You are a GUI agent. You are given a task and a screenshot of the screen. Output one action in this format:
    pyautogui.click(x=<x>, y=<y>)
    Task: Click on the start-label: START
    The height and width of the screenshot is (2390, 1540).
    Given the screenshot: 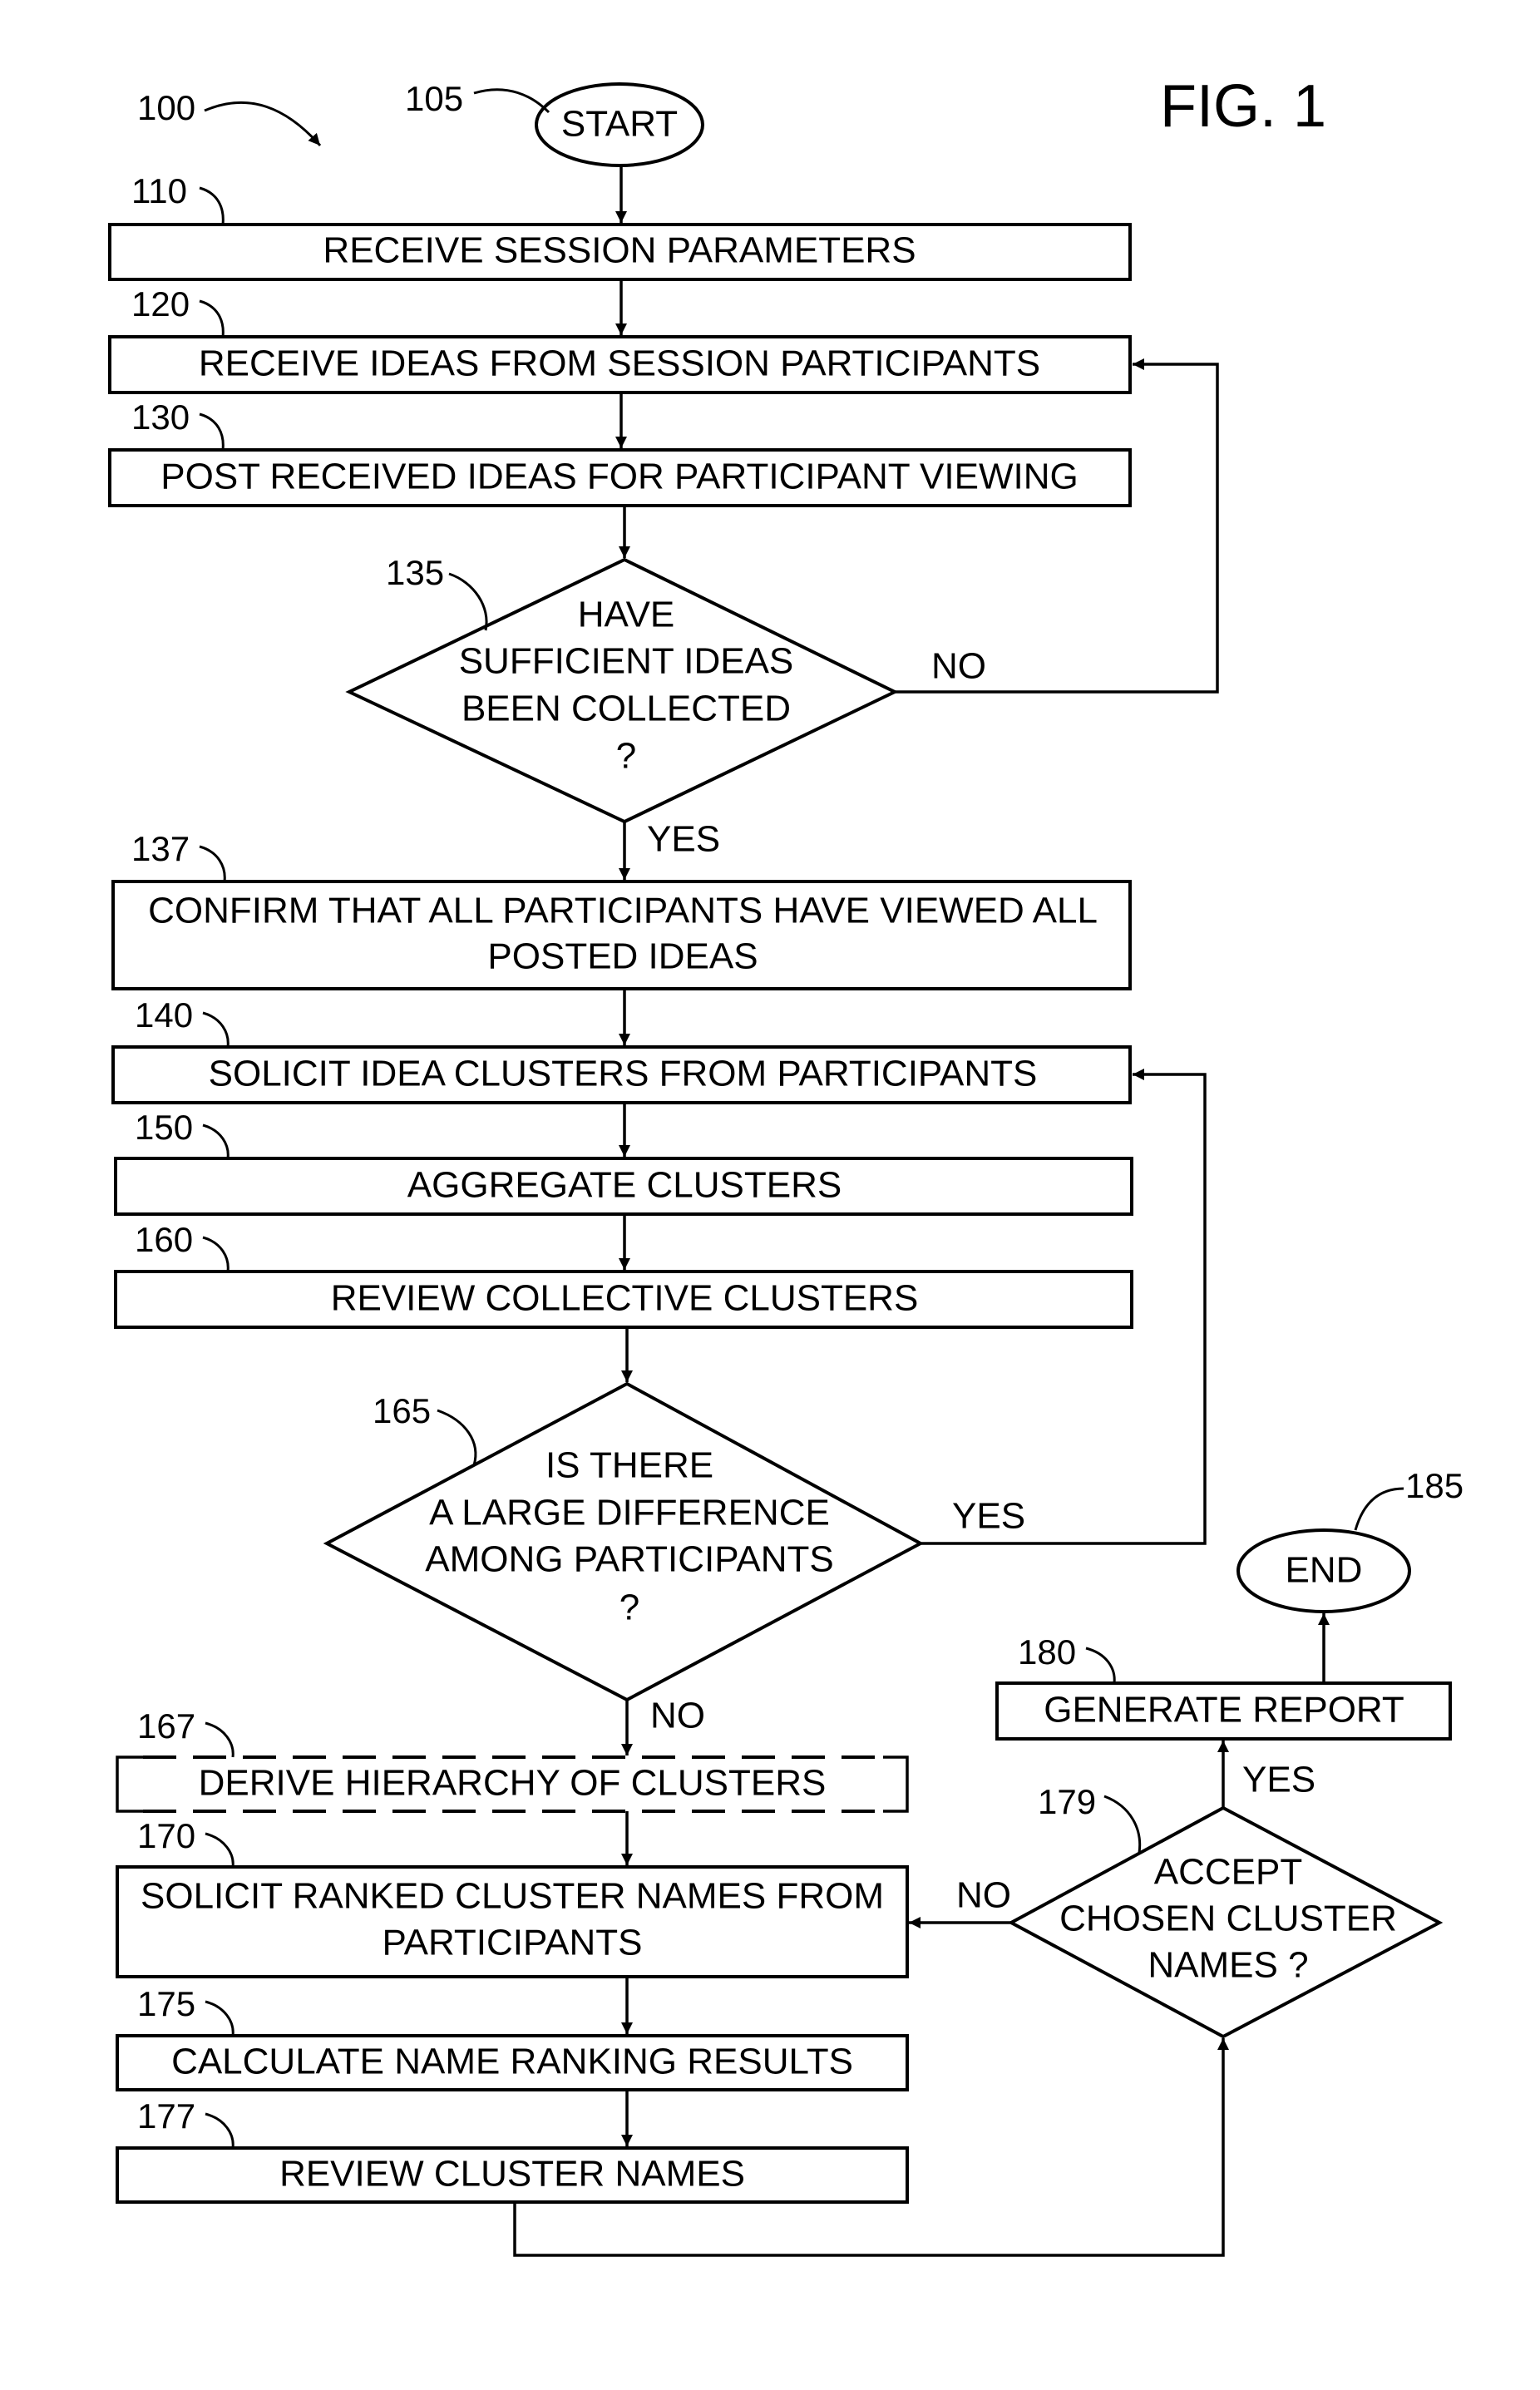 What is the action you would take?
    pyautogui.click(x=619, y=125)
    